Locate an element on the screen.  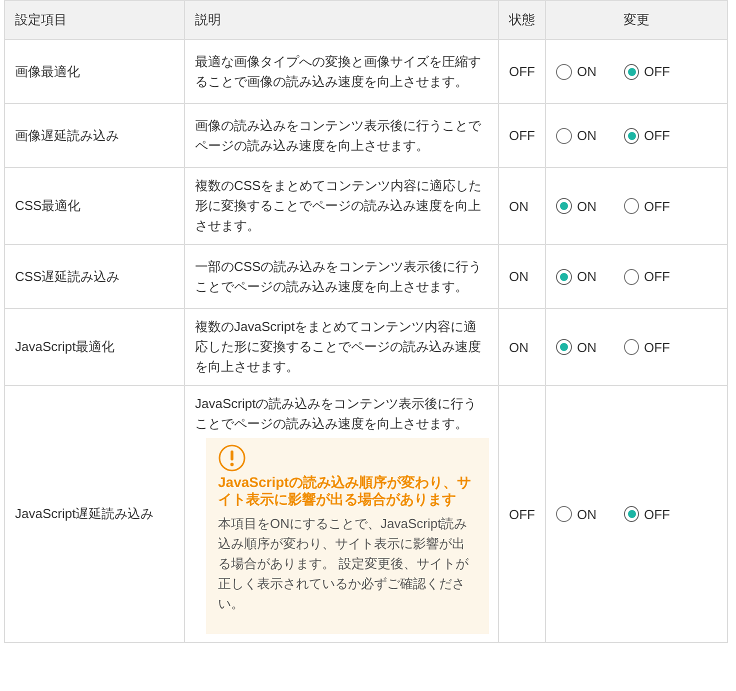
column-header: 説明 is located at coordinates (341, 20).